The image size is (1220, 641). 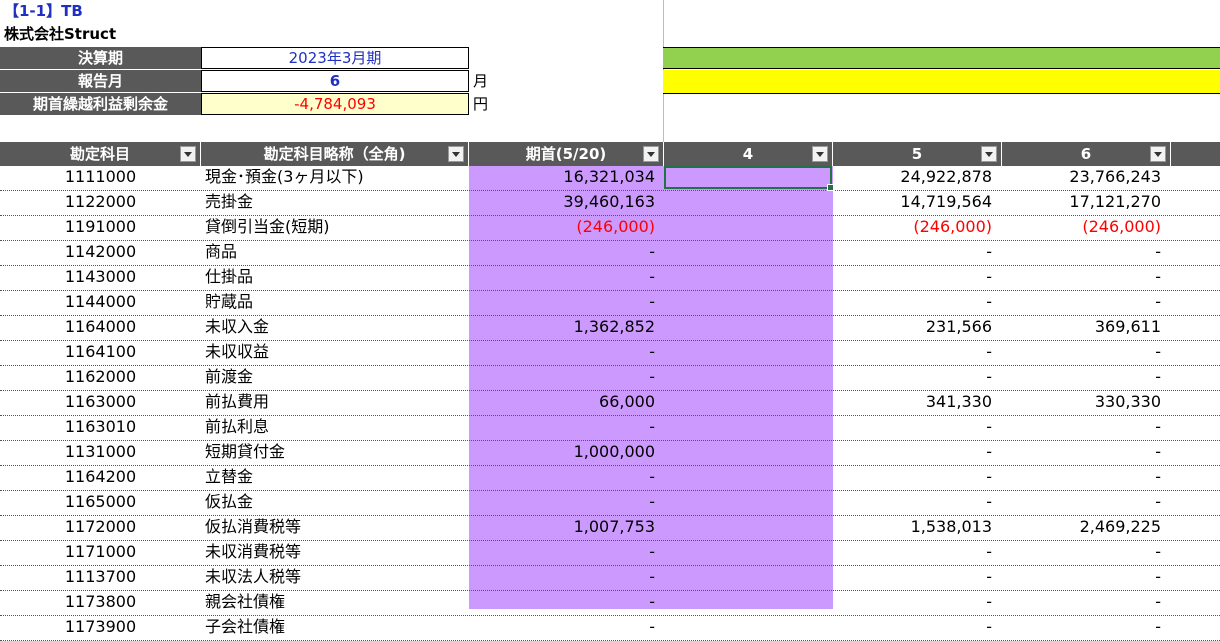 I want to click on account-code-cell: 1143000, so click(x=100, y=277).